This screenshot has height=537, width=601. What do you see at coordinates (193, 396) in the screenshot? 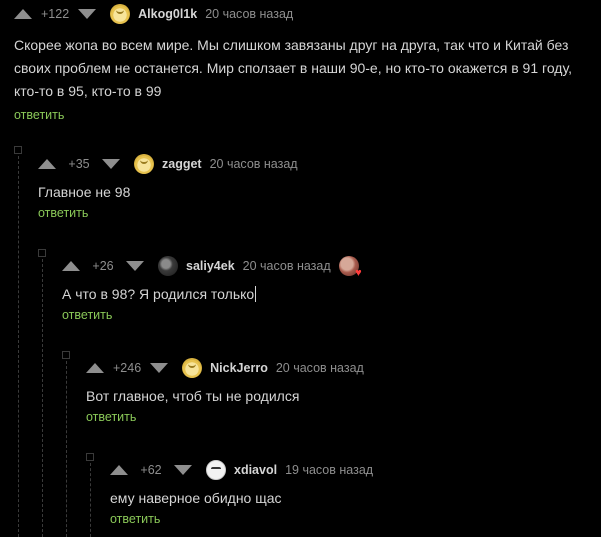
I see `comment-text: Вот главное, чтоб ты не родился` at bounding box center [193, 396].